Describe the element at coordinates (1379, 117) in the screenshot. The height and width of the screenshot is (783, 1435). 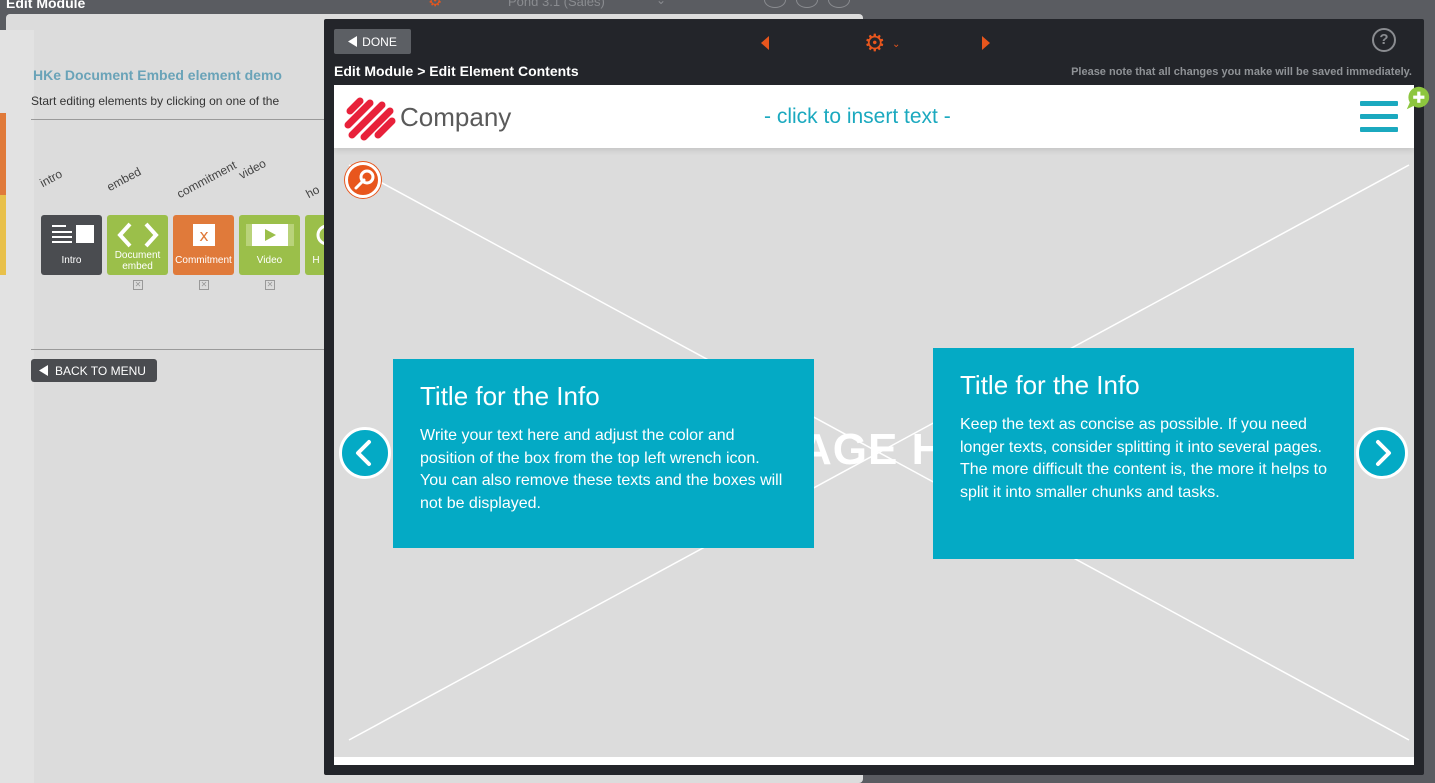
I see `menu-hamburger-icon` at that location.